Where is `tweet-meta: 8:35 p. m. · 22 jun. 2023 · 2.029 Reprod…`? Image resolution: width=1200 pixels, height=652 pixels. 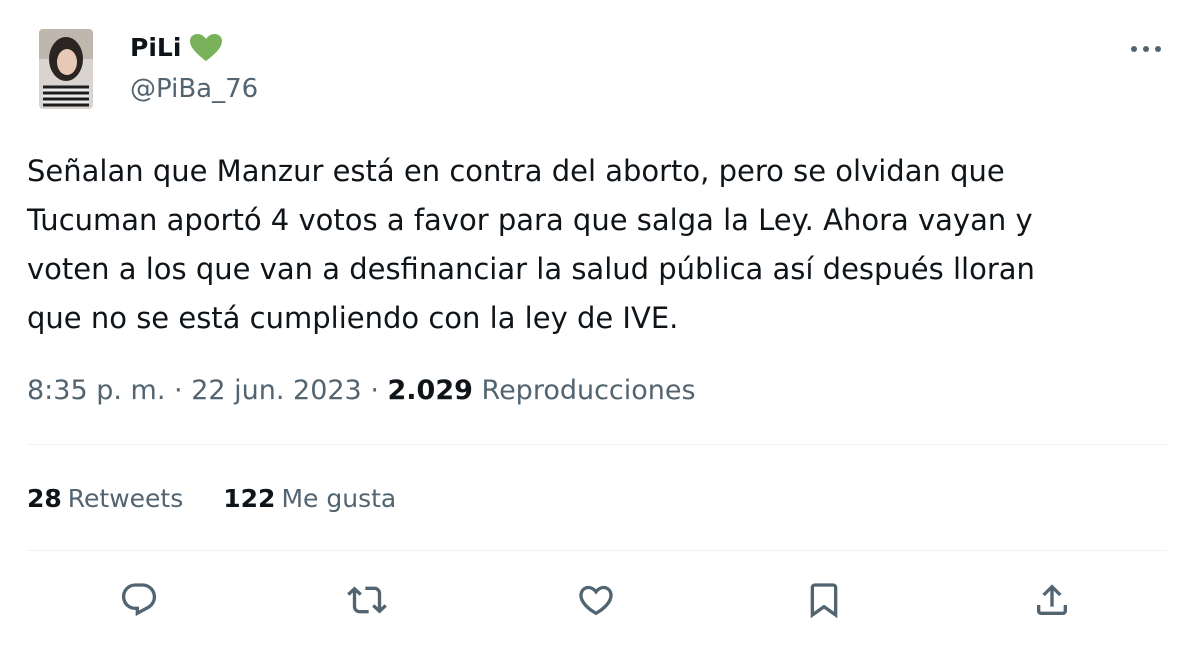 tweet-meta: 8:35 p. m. · 22 jun. 2023 · 2.029 Reprod… is located at coordinates (361, 391).